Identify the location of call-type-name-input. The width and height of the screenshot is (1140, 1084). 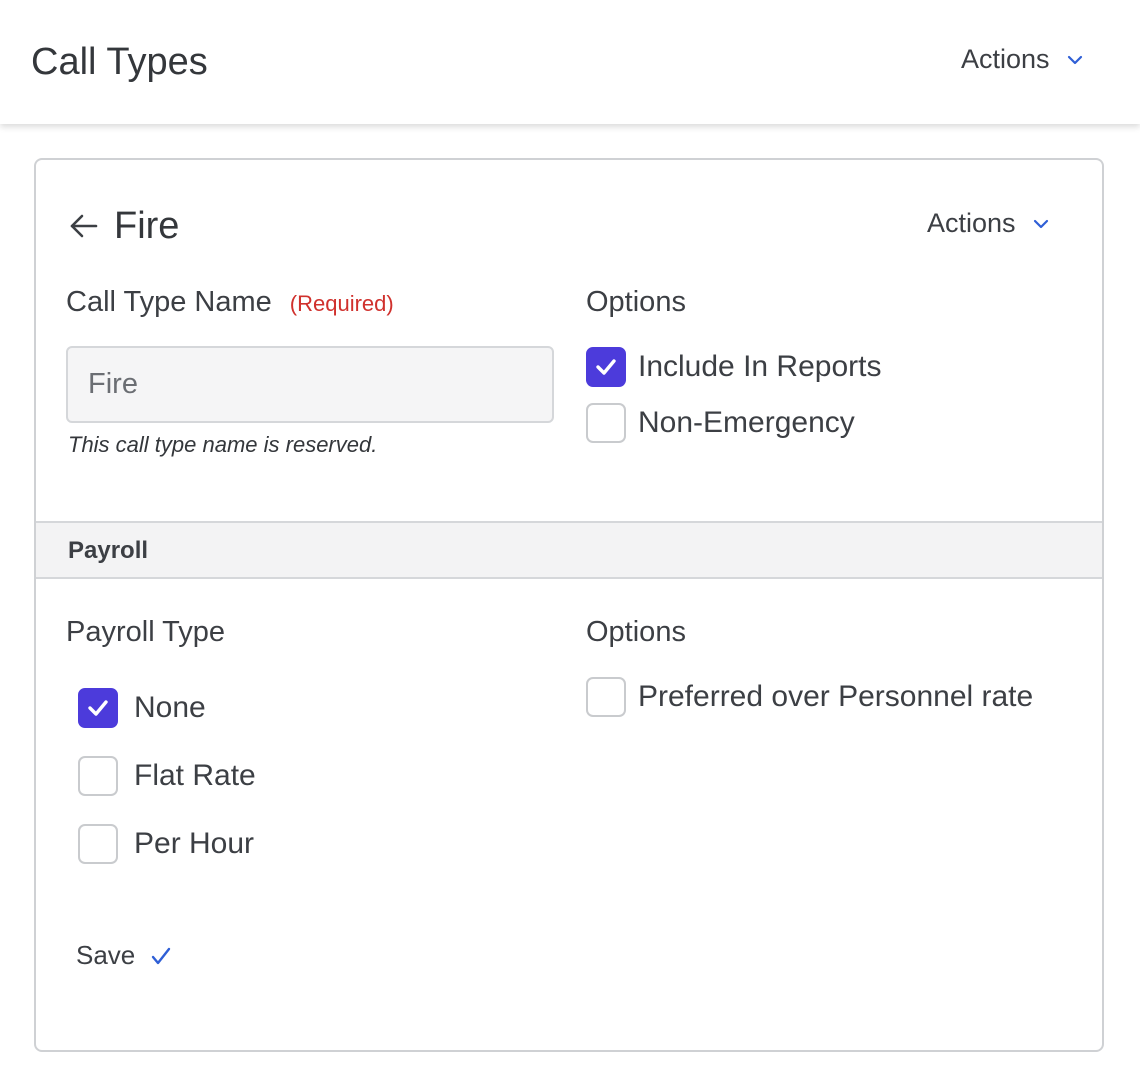
(310, 384).